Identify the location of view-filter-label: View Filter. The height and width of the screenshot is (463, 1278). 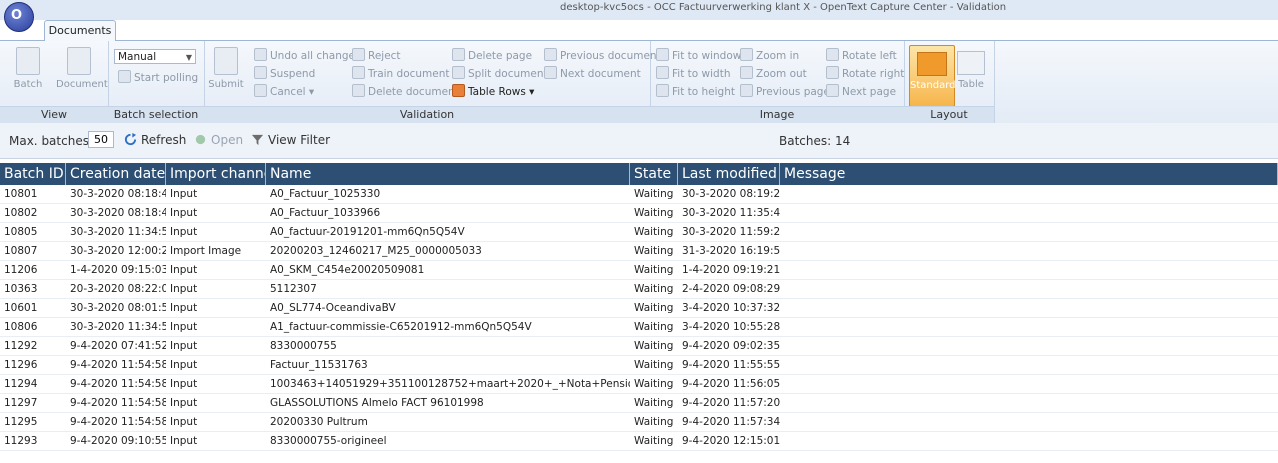
(299, 140).